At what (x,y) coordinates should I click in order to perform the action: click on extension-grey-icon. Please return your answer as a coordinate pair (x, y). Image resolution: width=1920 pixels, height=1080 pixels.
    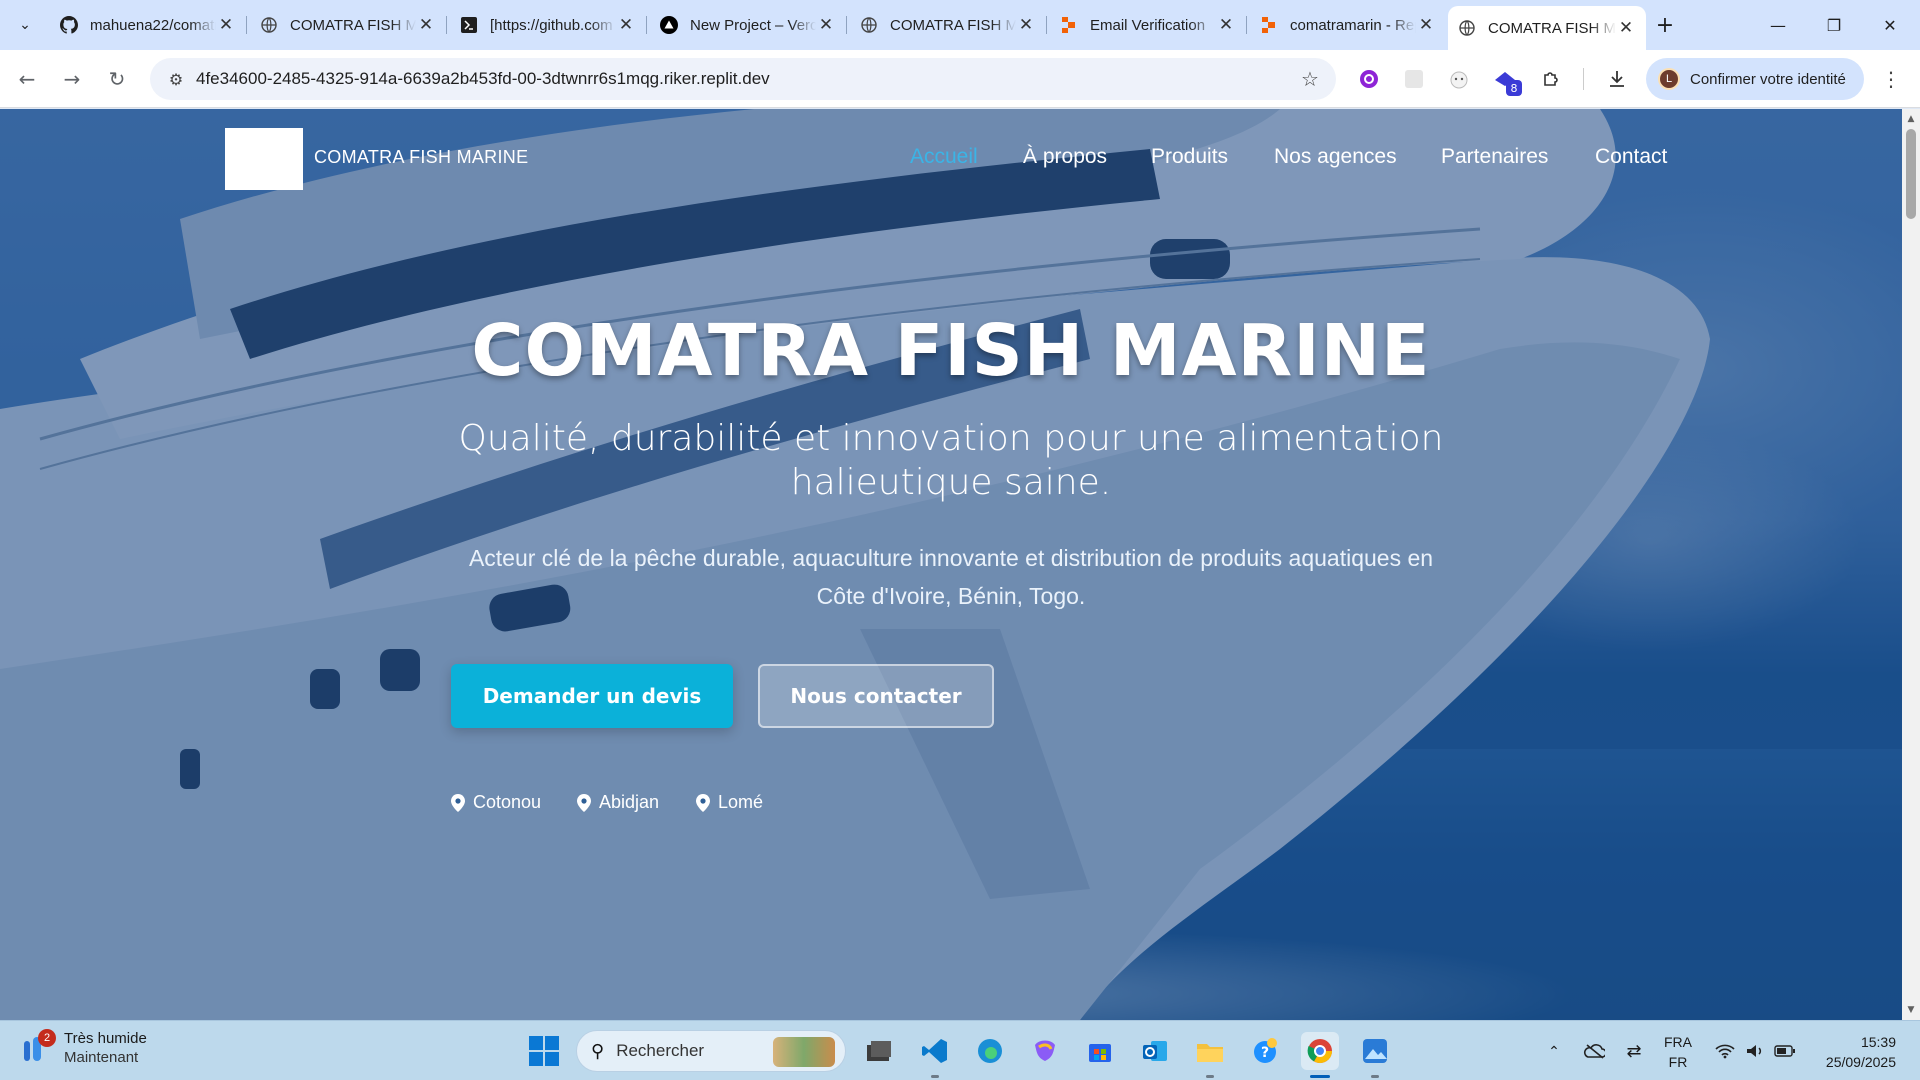
    Looking at the image, I should click on (1414, 79).